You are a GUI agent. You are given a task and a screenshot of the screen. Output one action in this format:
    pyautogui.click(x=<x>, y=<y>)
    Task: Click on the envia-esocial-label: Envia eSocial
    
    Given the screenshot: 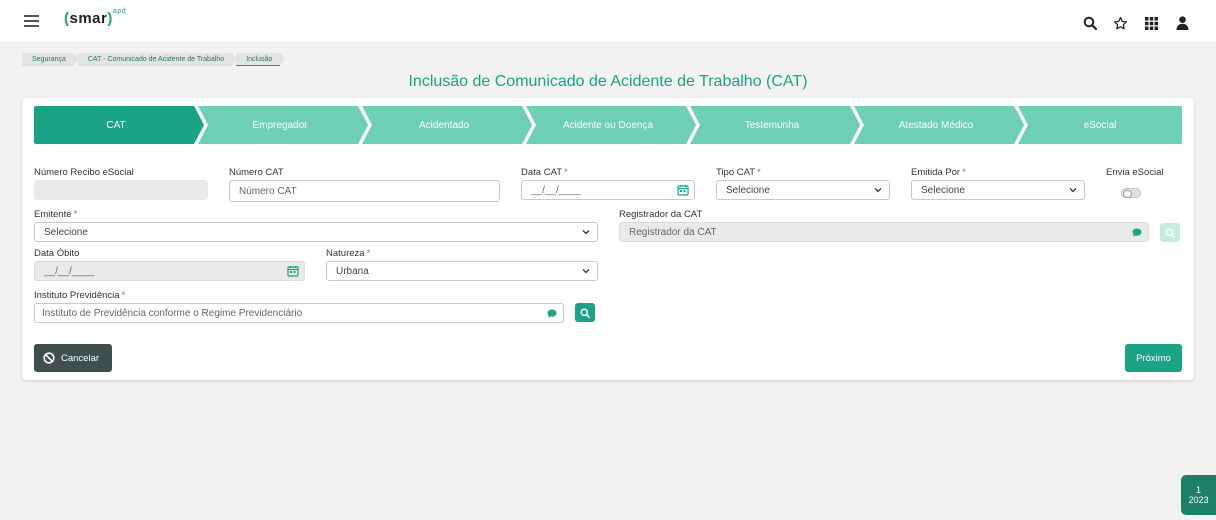 What is the action you would take?
    pyautogui.click(x=1135, y=172)
    